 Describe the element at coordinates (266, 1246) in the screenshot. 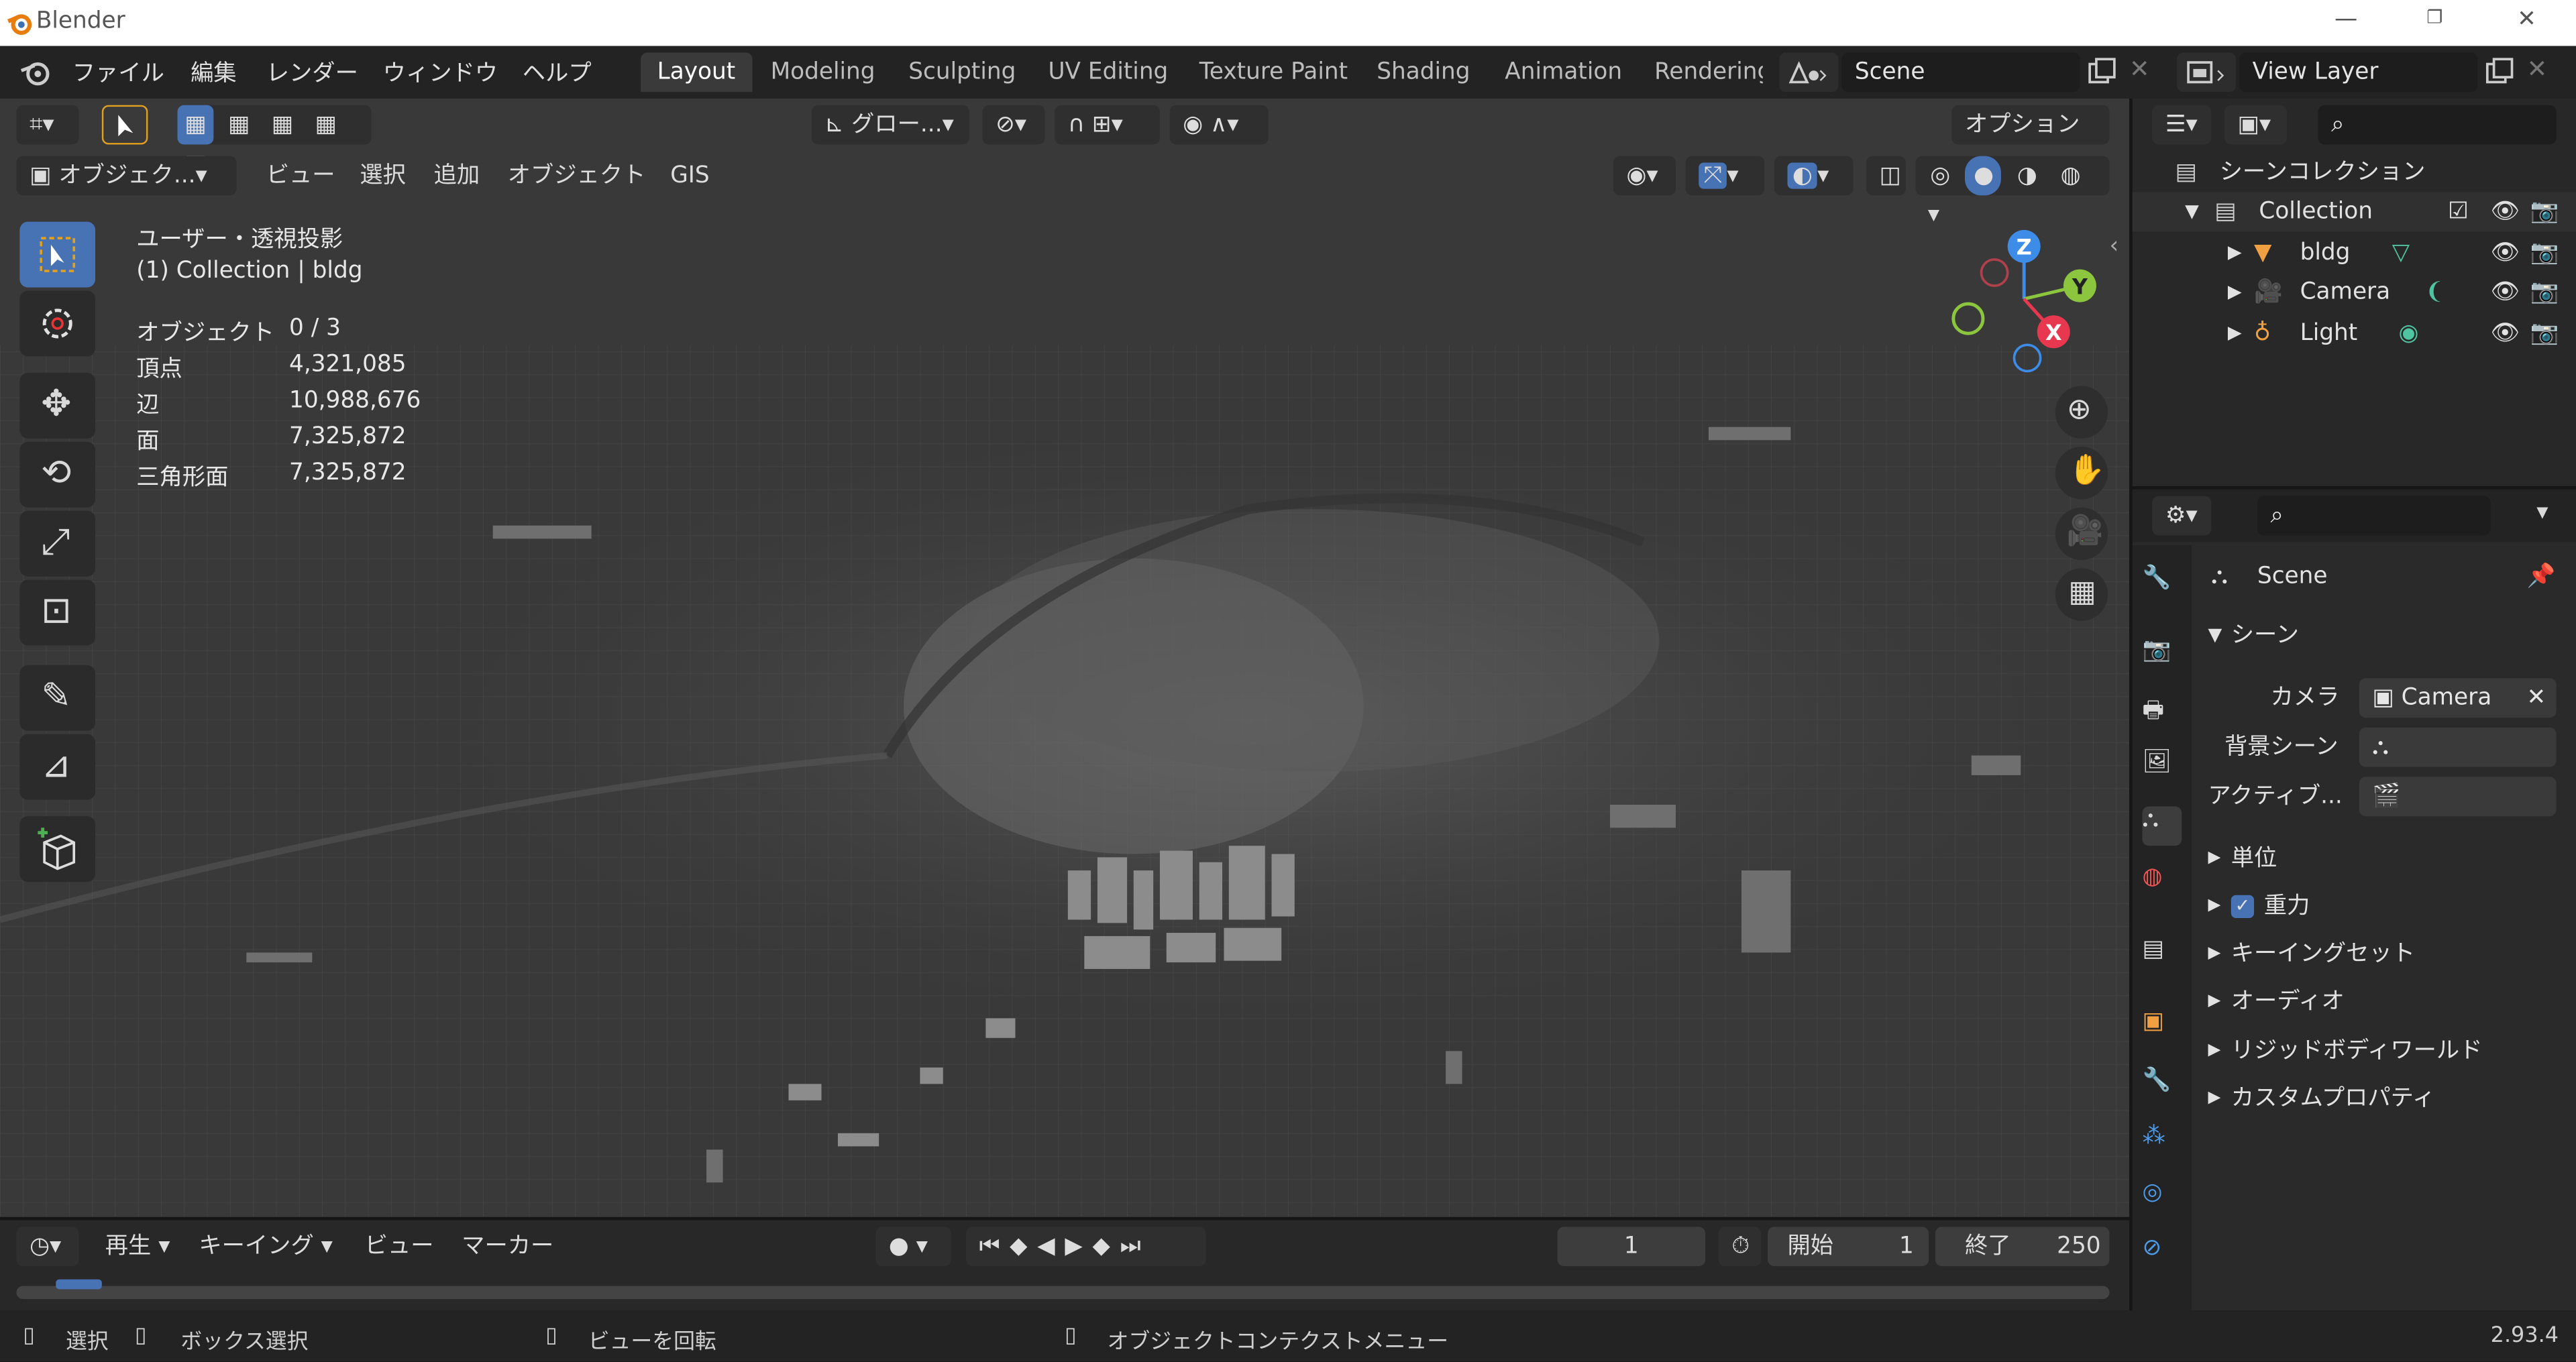

I see `menu-keying: キーイング ▾` at that location.